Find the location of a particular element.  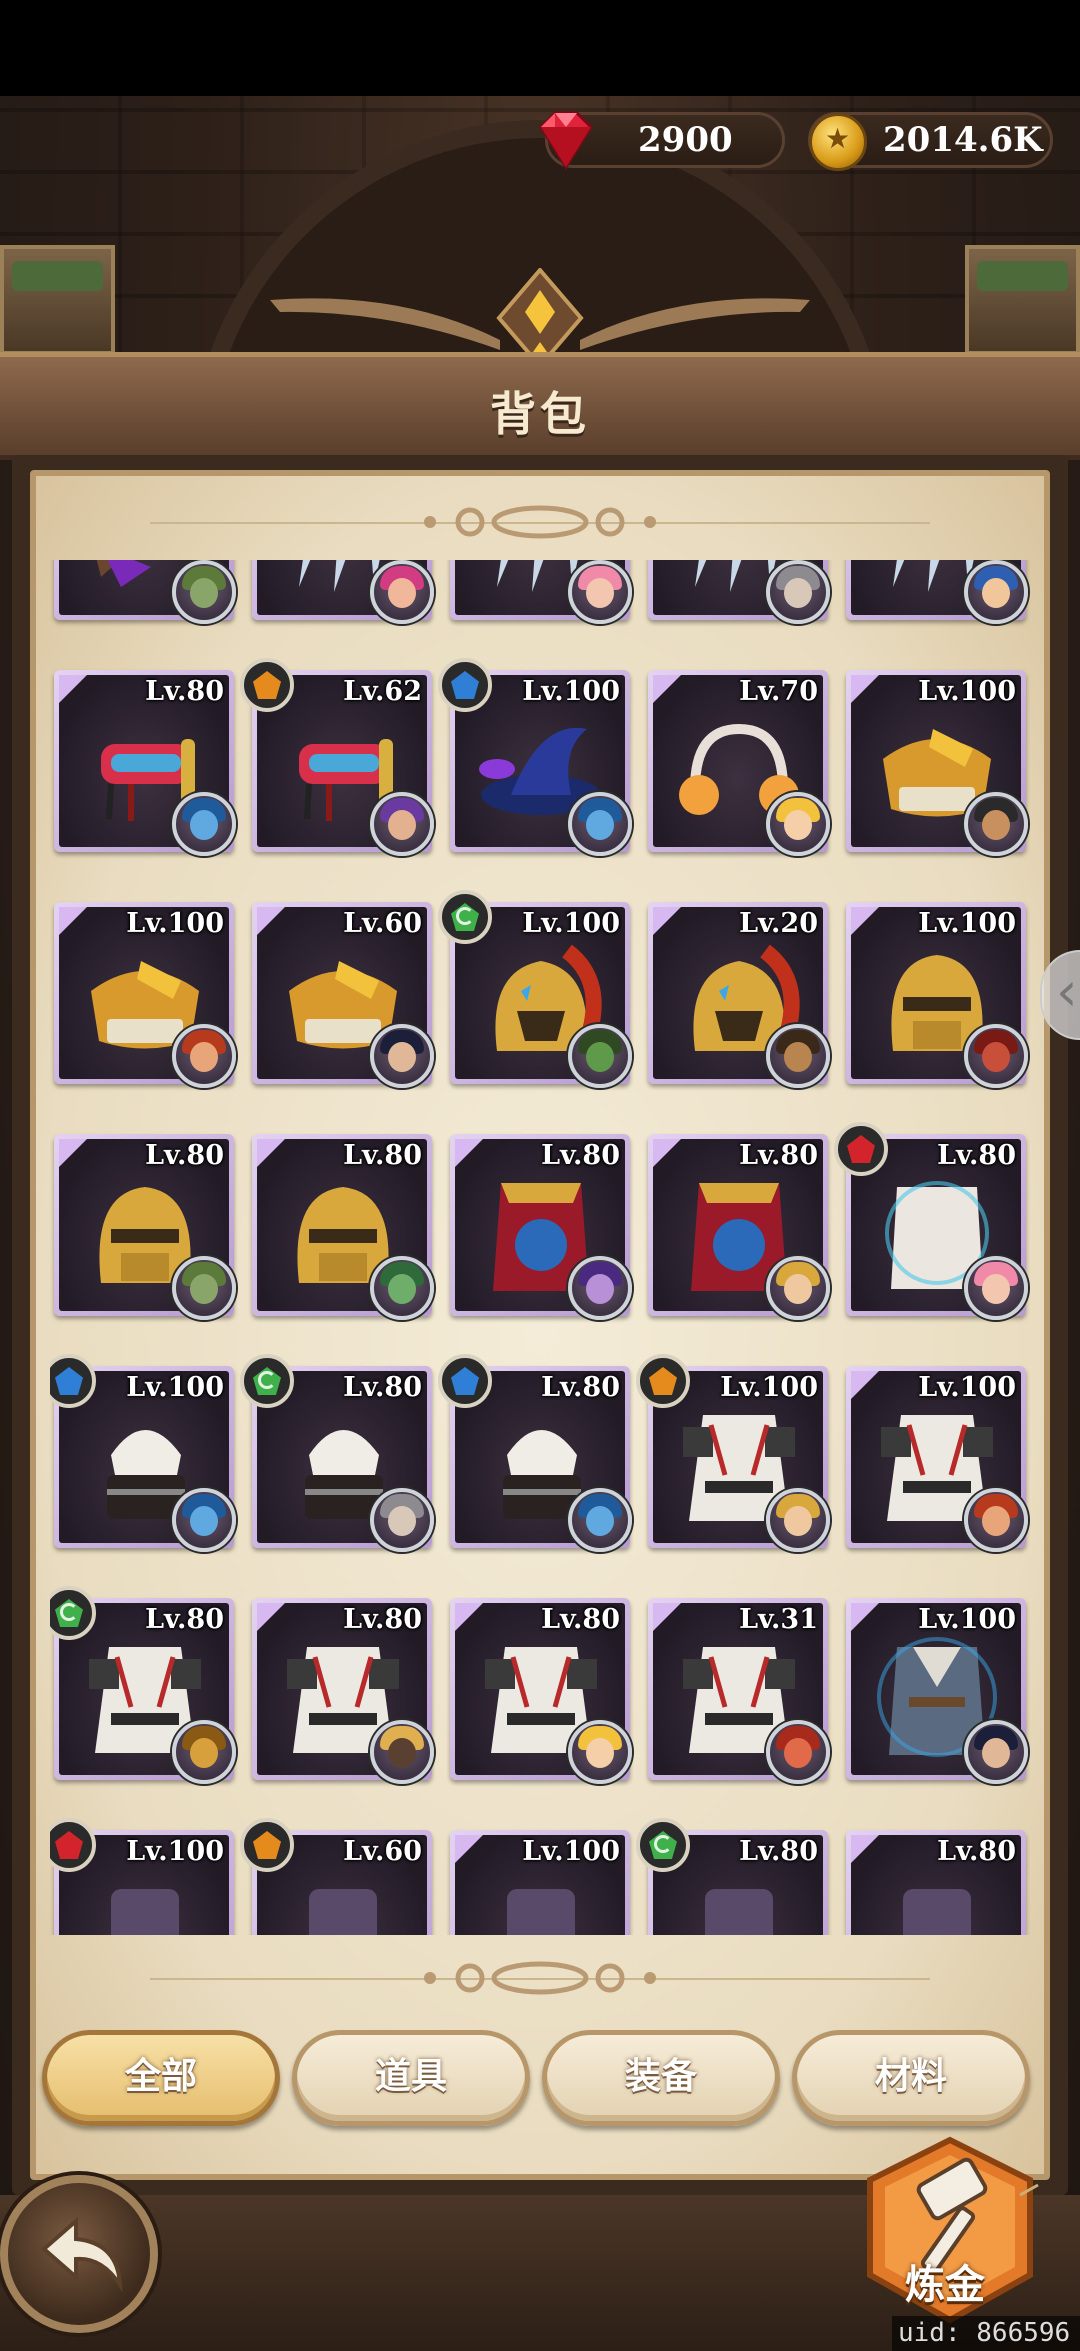

item-level: Lv.31 is located at coordinates (778, 1619).